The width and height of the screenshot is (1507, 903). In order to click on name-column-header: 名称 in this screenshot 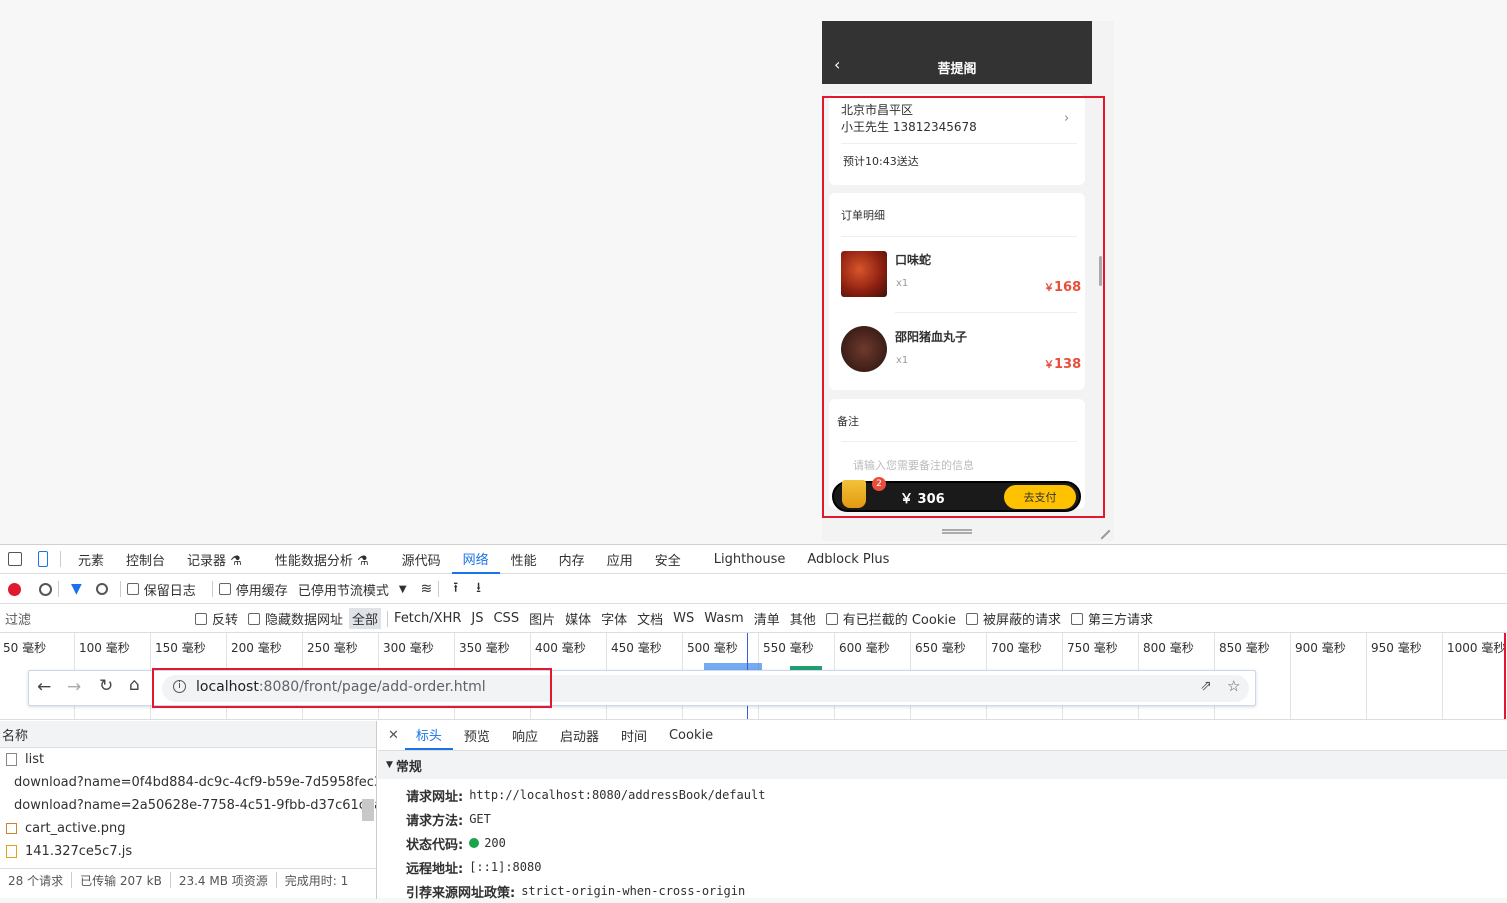, I will do `click(188, 734)`.